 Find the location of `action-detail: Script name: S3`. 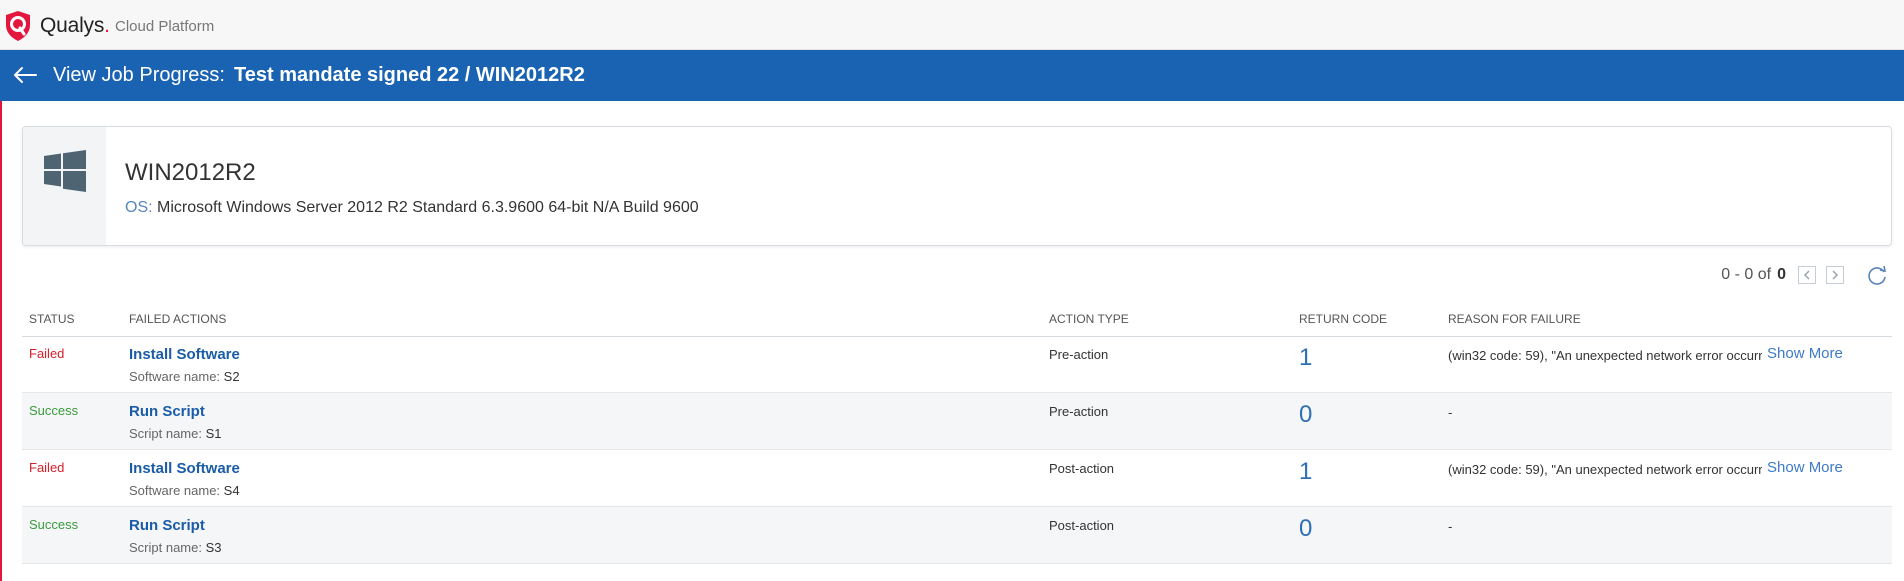

action-detail: Script name: S3 is located at coordinates (175, 547).